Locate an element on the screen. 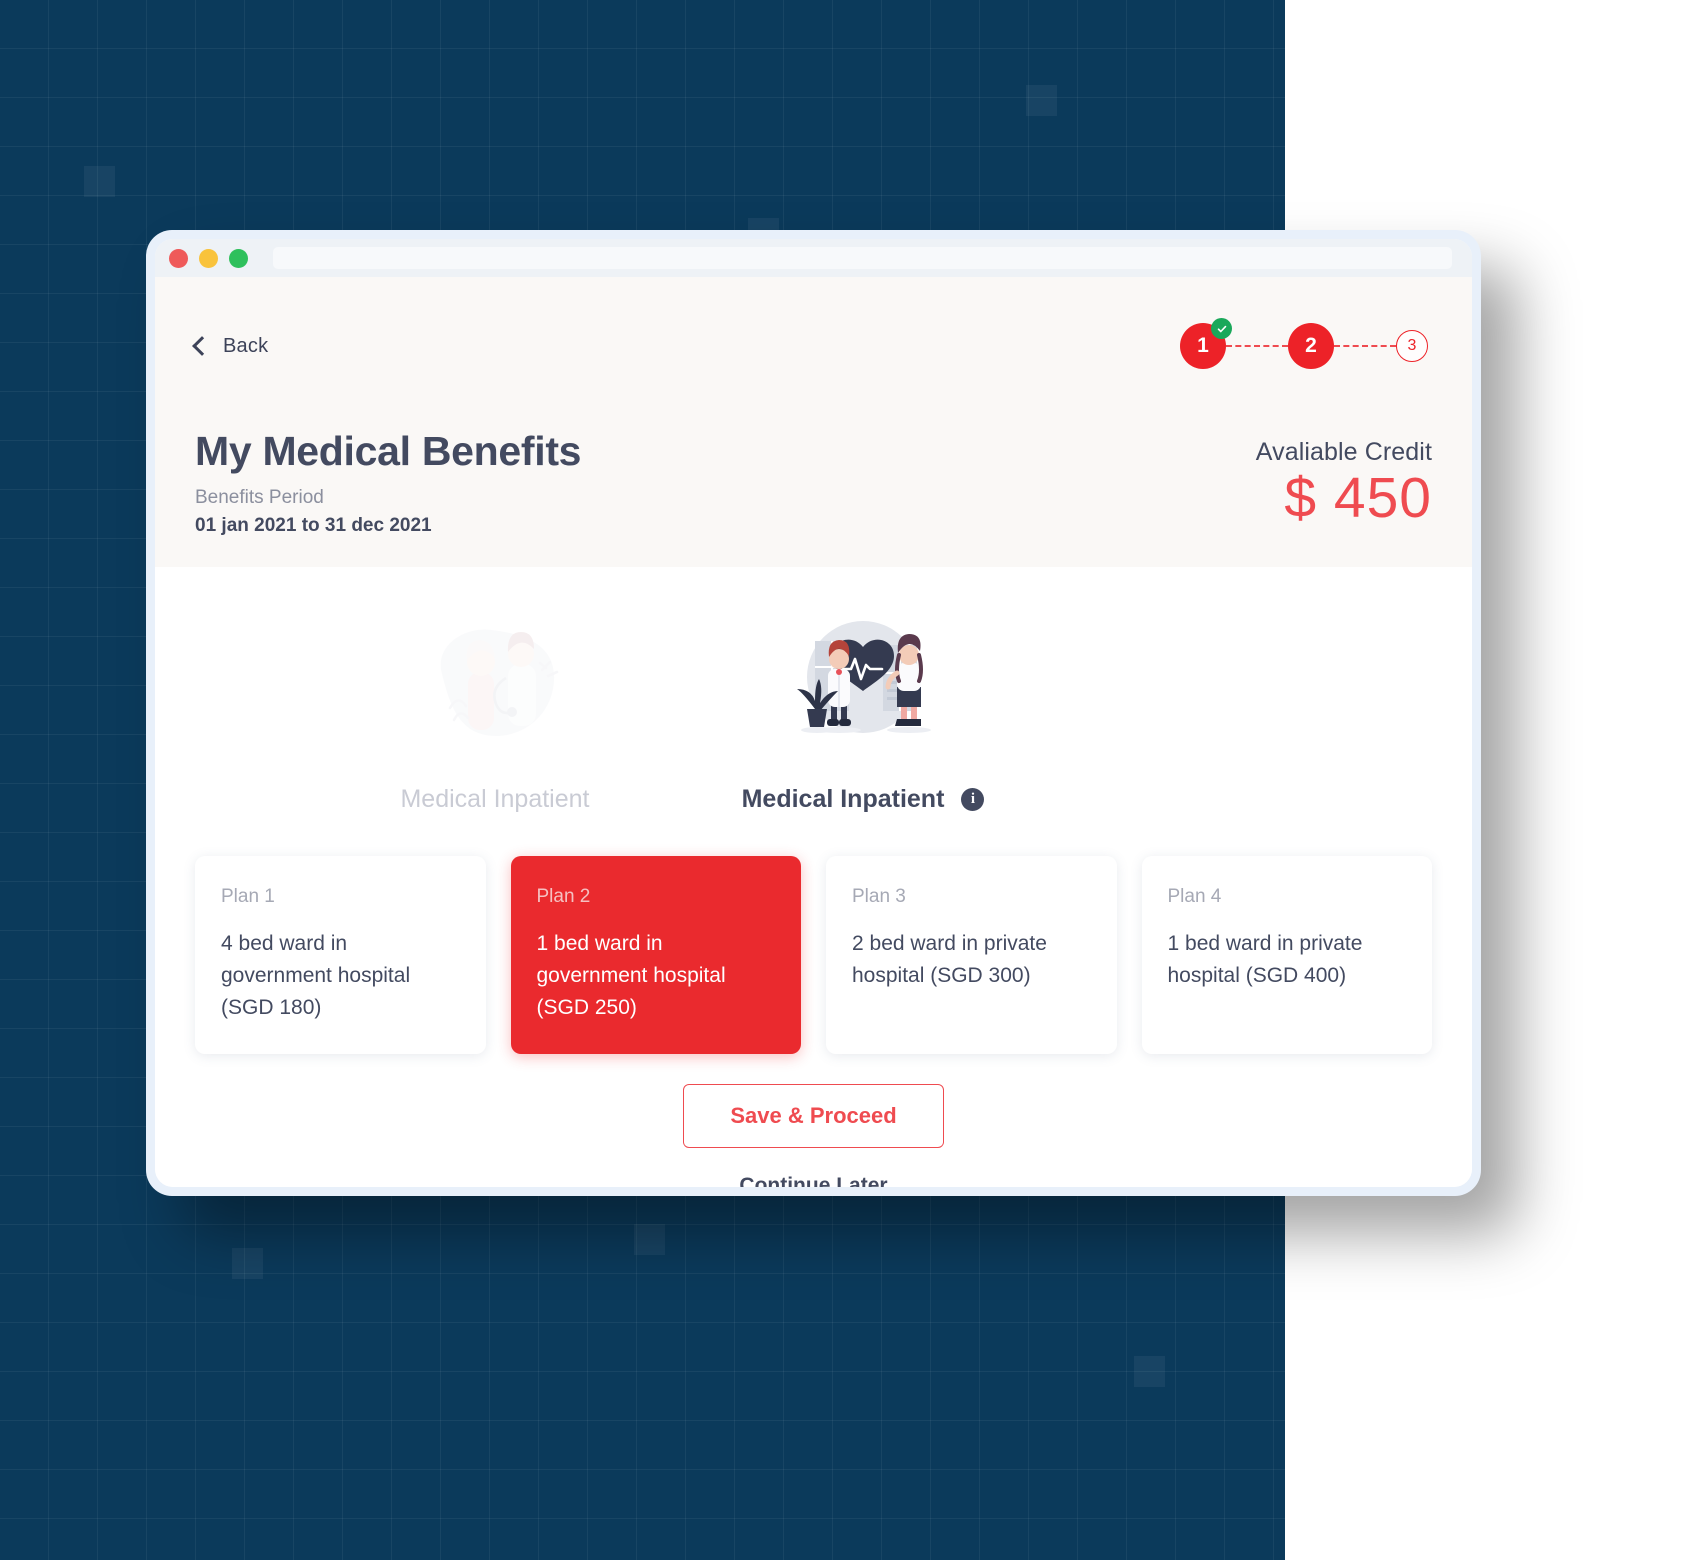 The width and height of the screenshot is (1702, 1560). plan-name: Plan 2 is located at coordinates (563, 897).